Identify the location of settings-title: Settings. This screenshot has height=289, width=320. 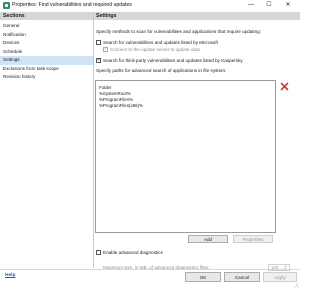
(106, 16).